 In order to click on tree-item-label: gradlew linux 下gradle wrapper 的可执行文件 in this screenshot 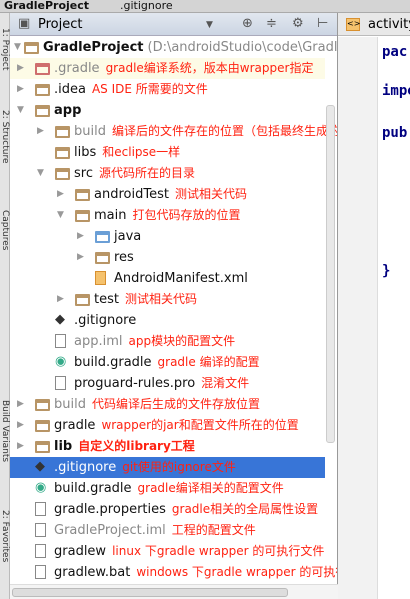, I will do `click(189, 551)`.